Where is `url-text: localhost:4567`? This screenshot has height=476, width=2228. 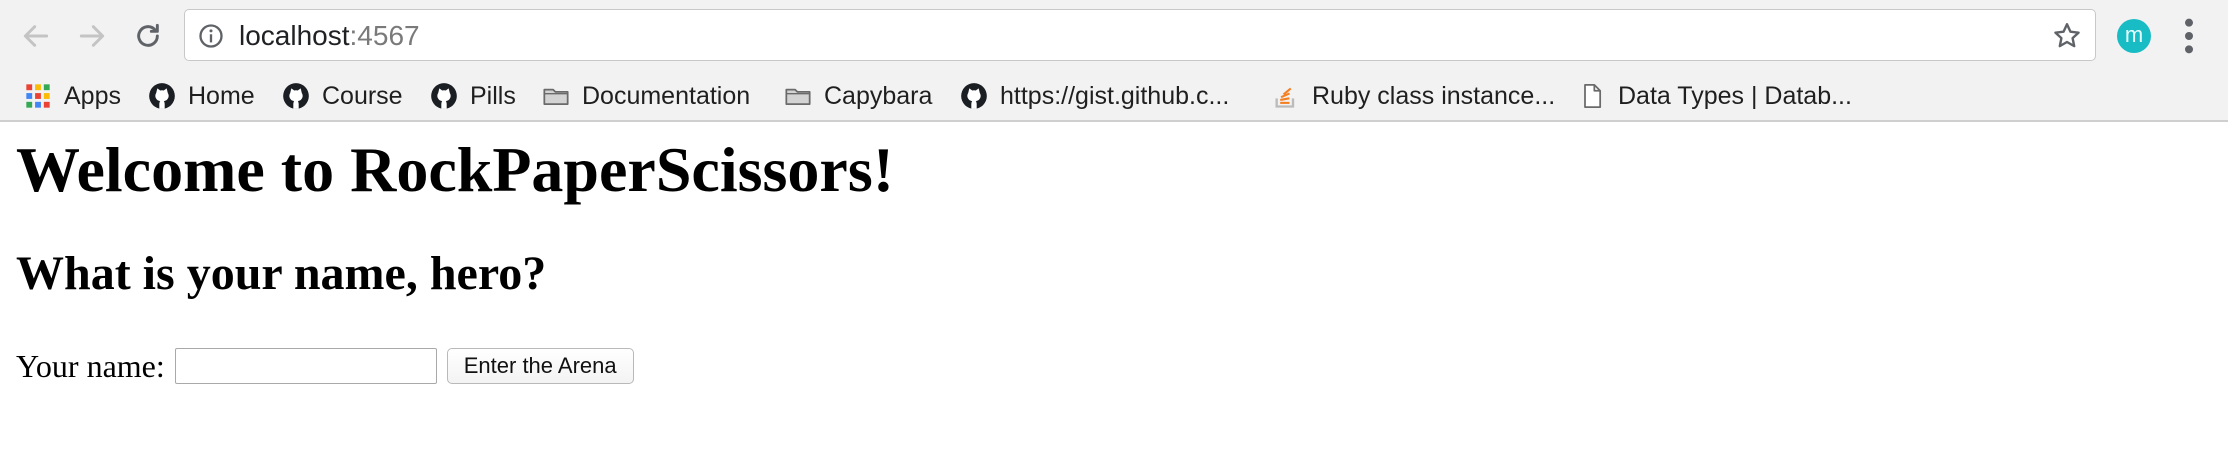 url-text: localhost:4567 is located at coordinates (329, 36).